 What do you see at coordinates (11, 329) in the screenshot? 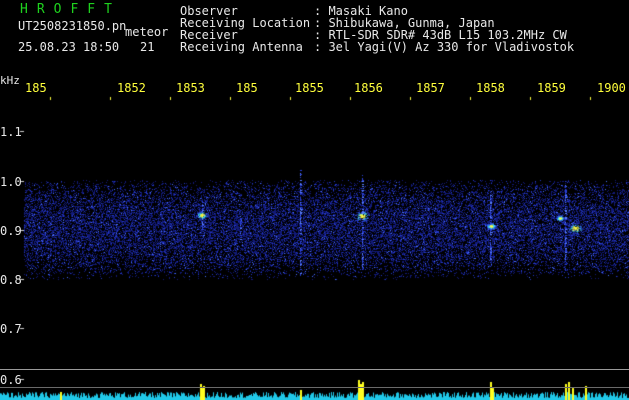
I see `y-tick: 0.7` at bounding box center [11, 329].